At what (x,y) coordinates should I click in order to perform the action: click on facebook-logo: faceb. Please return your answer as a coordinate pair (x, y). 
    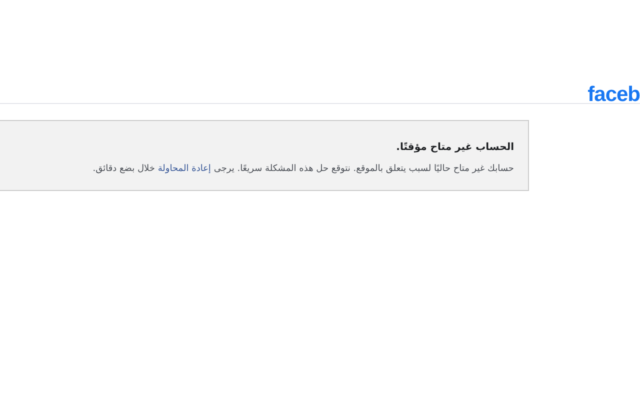
    Looking at the image, I should click on (614, 94).